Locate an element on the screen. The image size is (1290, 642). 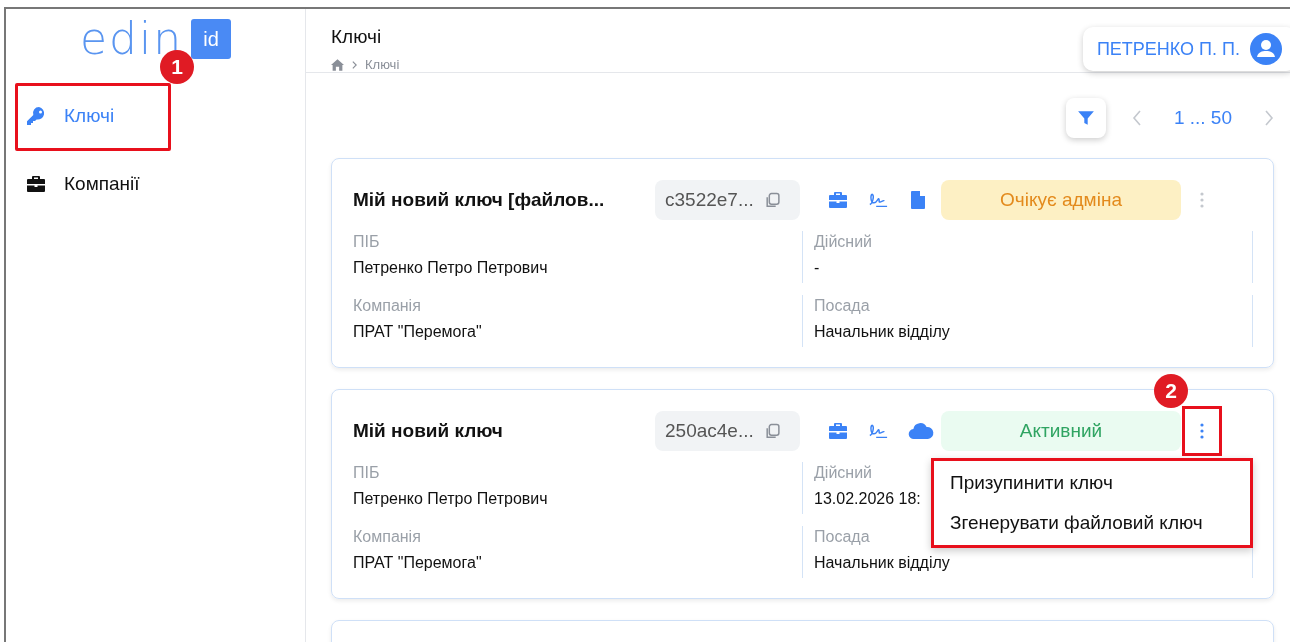
filter-button is located at coordinates (1085, 118).